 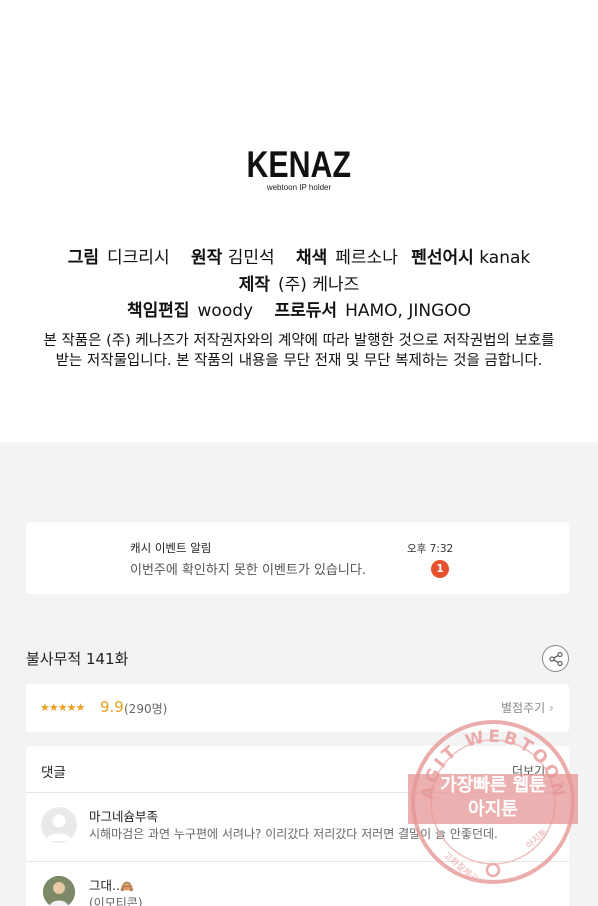 I want to click on google-logo-icon, so click(x=493, y=870).